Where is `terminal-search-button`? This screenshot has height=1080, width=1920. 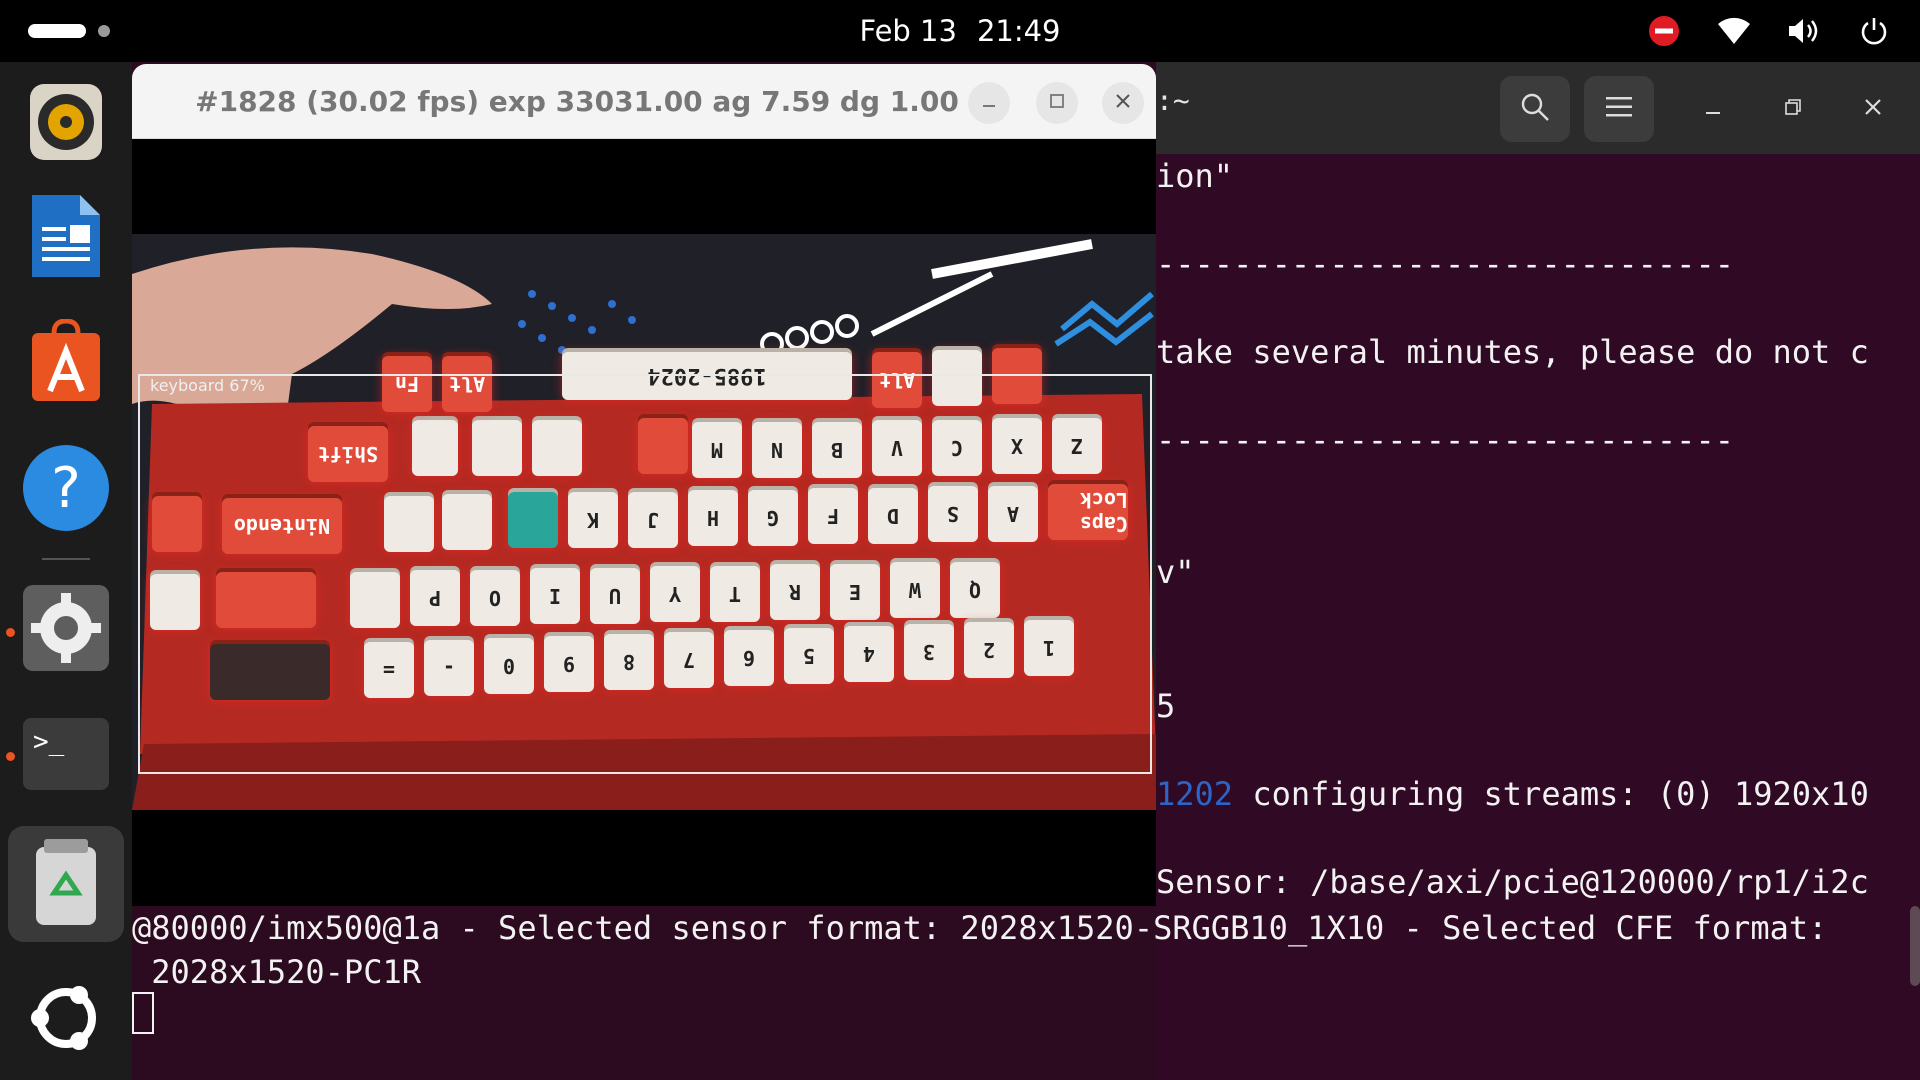 terminal-search-button is located at coordinates (1535, 109).